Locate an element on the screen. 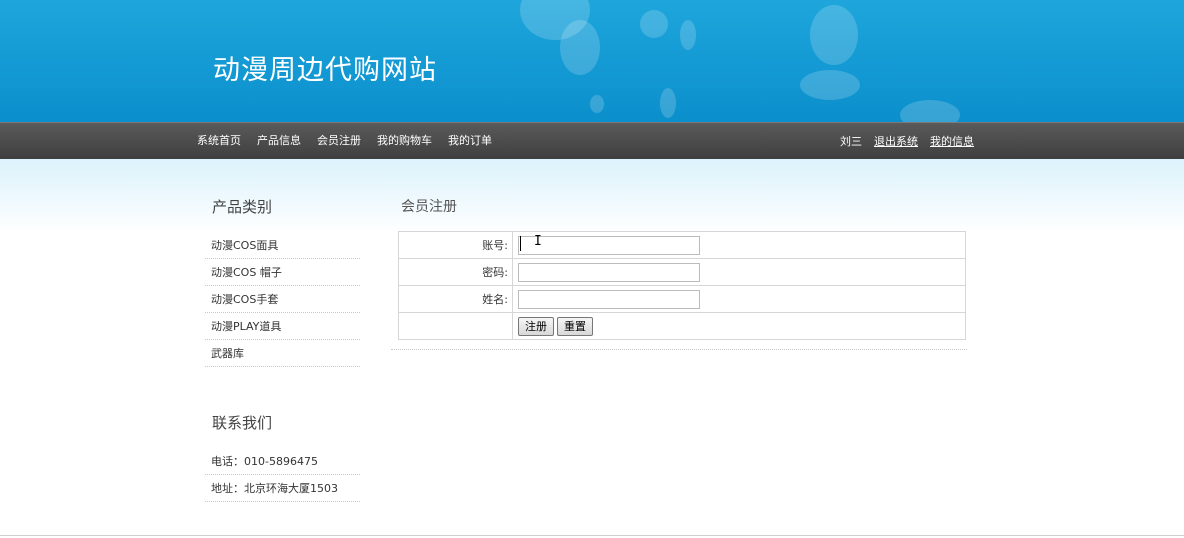  contact-phone-value: 010-5896475 is located at coordinates (281, 461).